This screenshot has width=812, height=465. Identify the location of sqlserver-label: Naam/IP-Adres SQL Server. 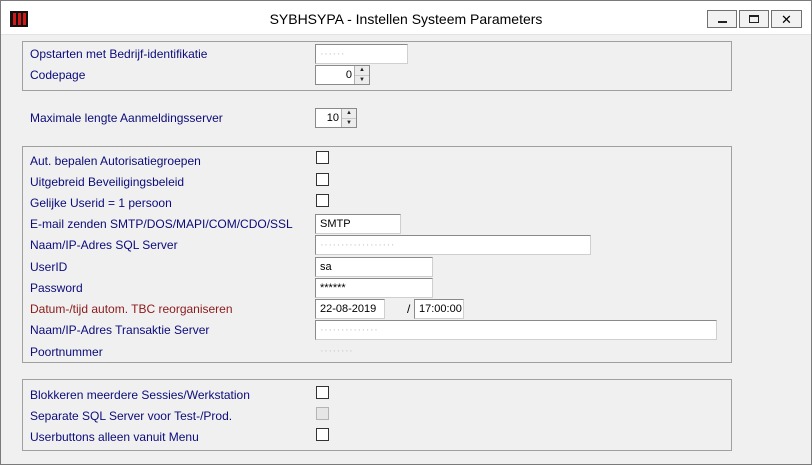
(104, 245).